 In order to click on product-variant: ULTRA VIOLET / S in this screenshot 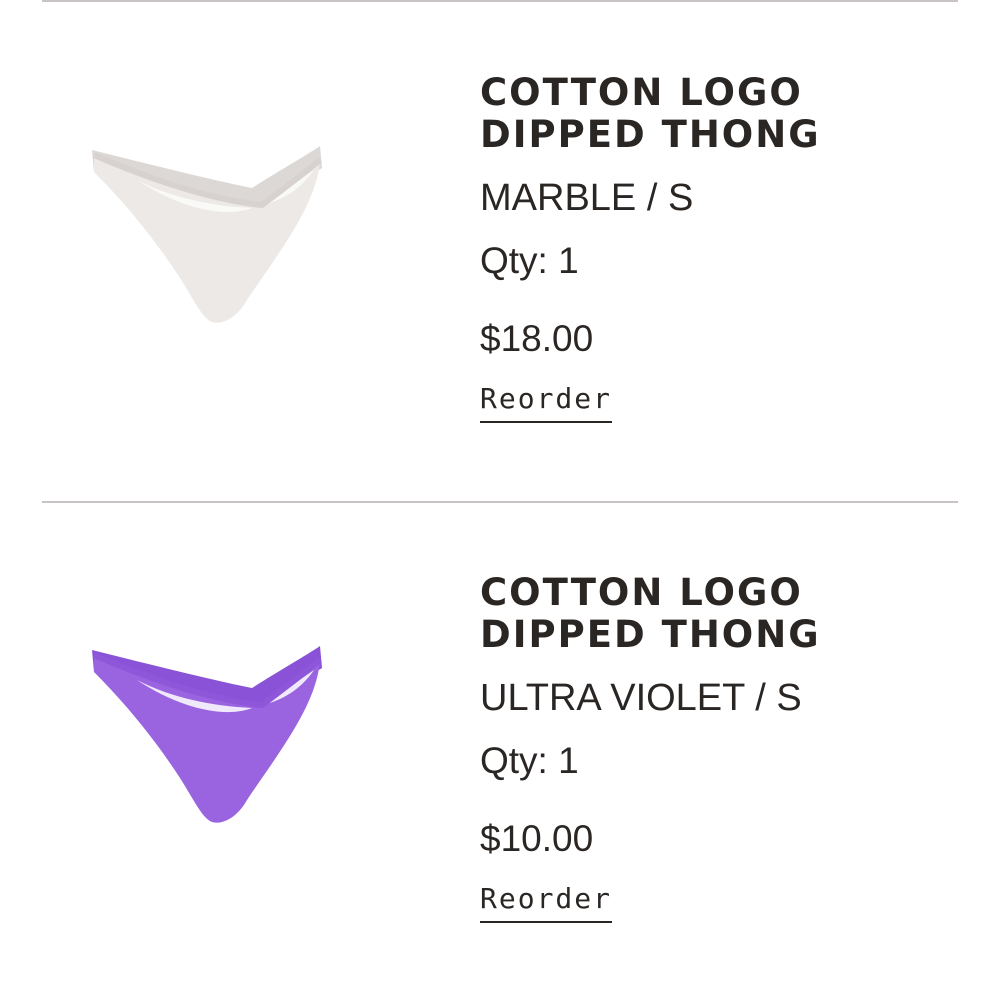, I will do `click(641, 698)`.